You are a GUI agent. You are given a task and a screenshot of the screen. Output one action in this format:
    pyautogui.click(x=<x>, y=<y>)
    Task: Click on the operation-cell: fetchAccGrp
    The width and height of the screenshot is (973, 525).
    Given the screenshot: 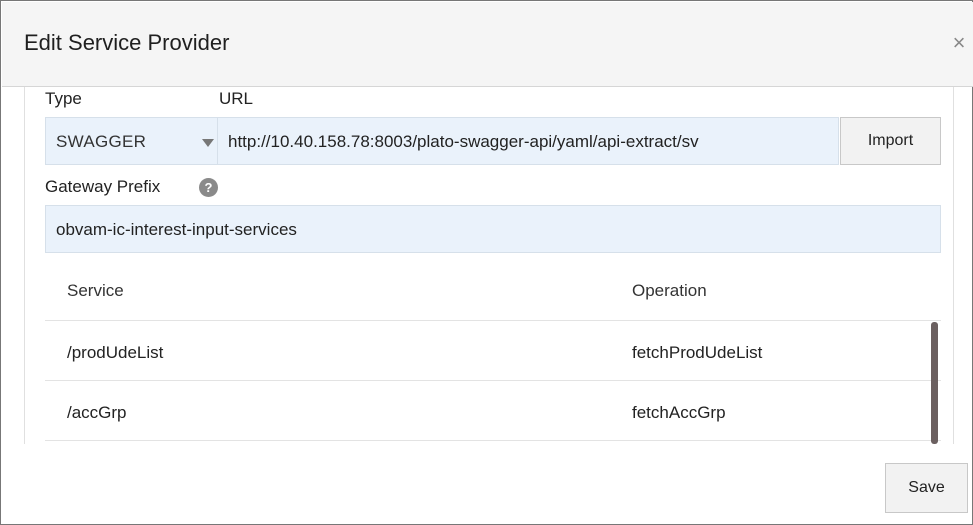 What is the action you would take?
    pyautogui.click(x=679, y=412)
    